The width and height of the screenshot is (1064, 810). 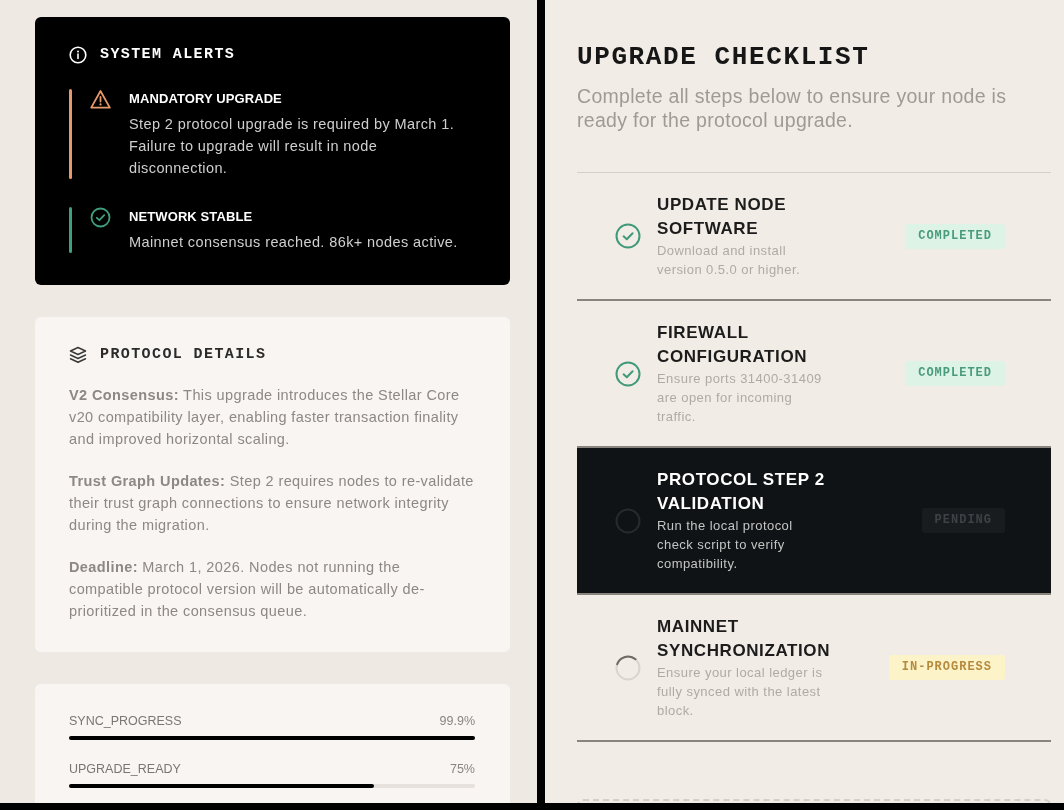 What do you see at coordinates (183, 355) in the screenshot?
I see `section-title: PROTOCOL DETAILS` at bounding box center [183, 355].